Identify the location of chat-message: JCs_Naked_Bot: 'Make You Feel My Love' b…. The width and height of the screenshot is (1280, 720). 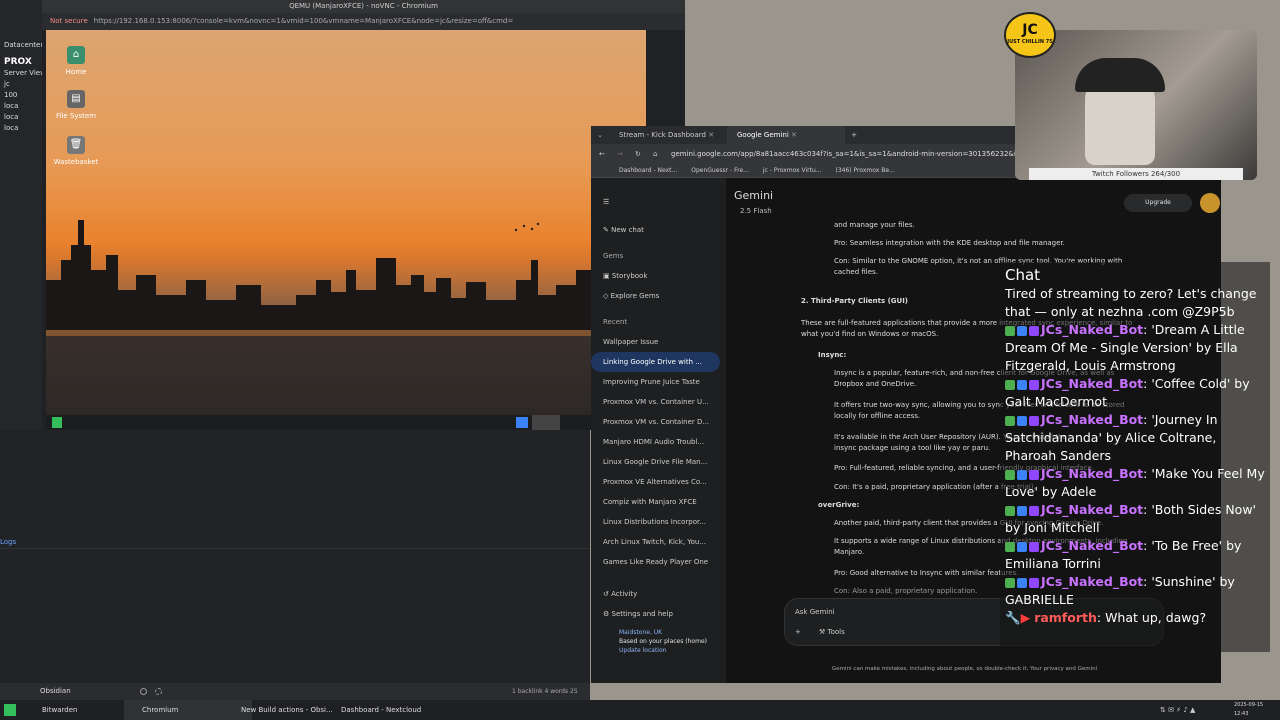
(1135, 483).